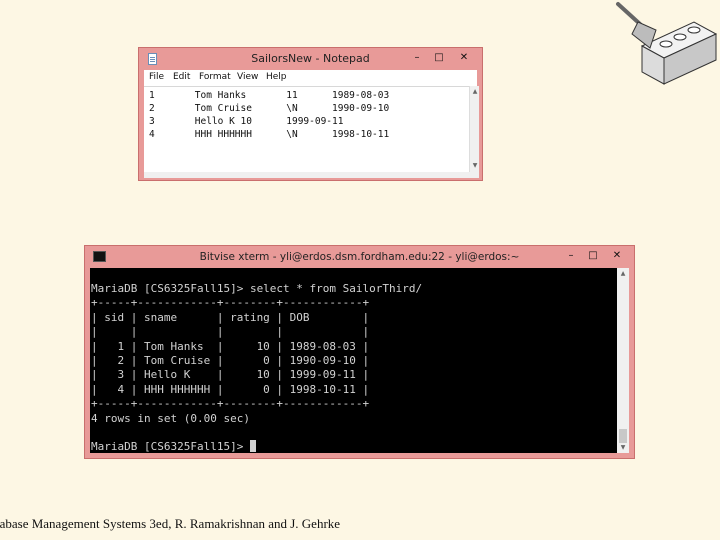  I want to click on terminal-prompt: MariaDB [CS6325Fall15]>, so click(170, 446).